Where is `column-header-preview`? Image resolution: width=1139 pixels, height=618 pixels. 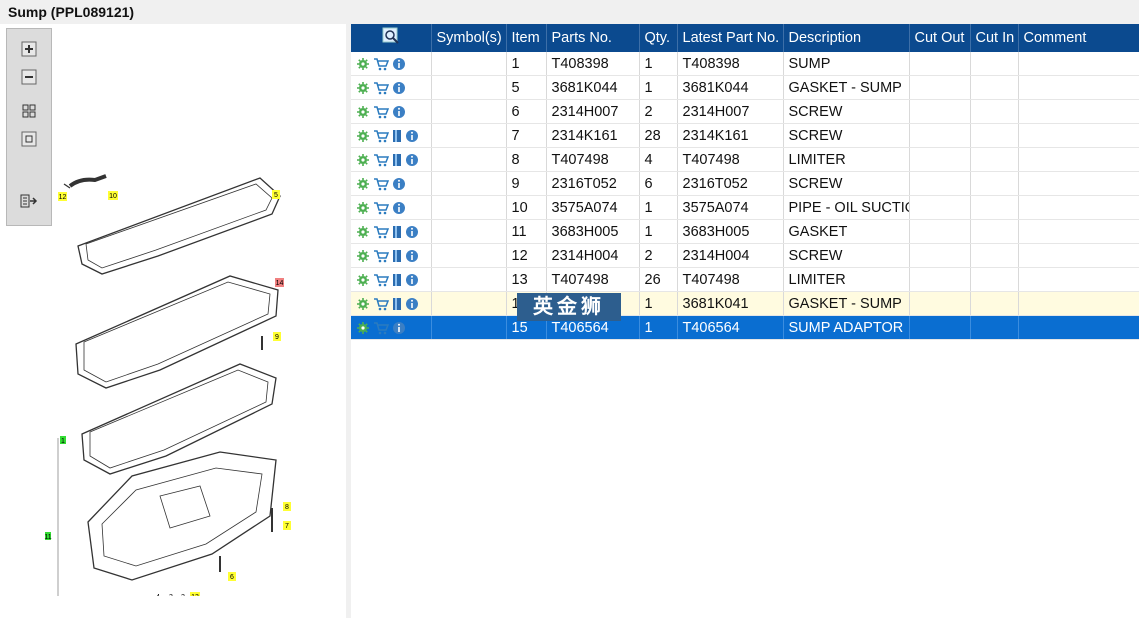
column-header-preview is located at coordinates (391, 38).